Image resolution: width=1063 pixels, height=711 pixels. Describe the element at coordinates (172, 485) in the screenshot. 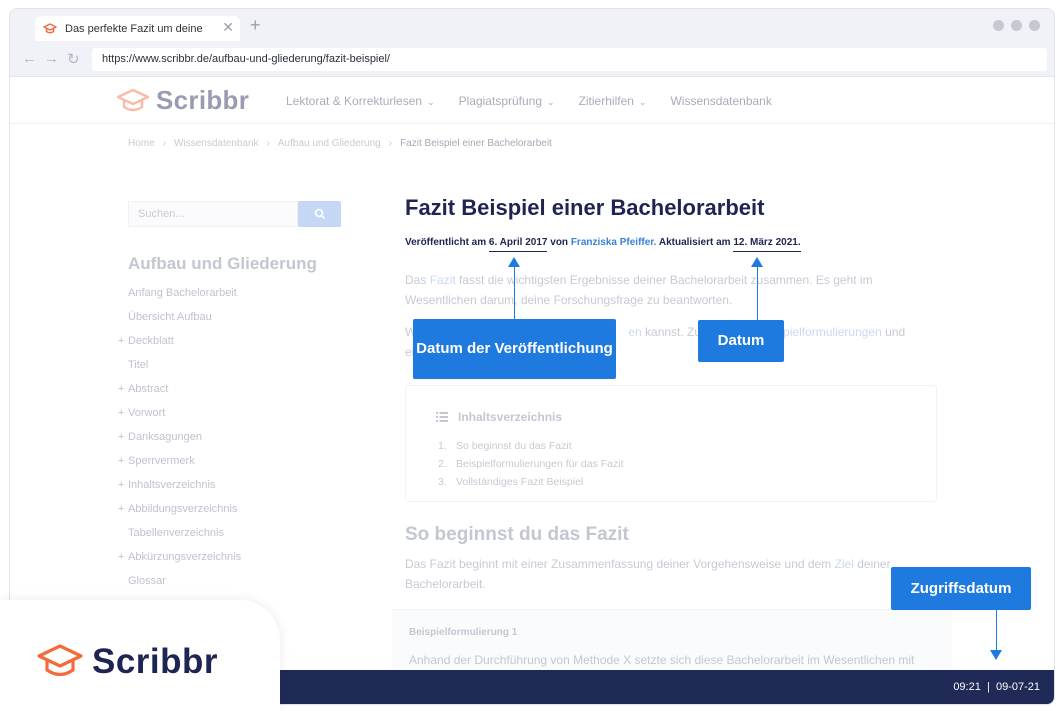

I see `sidebar-item-label: Inhaltsverzeichnis` at that location.